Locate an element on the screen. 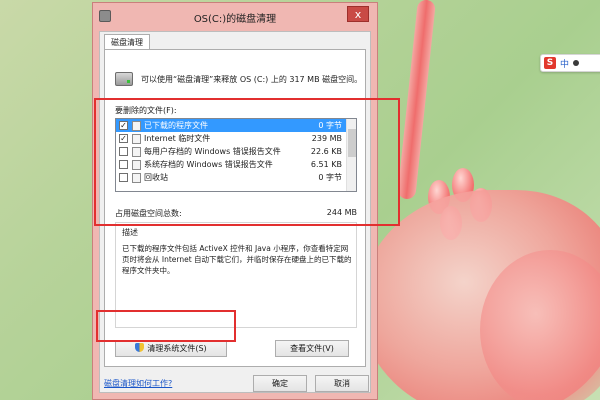 This screenshot has width=600, height=400. highlight-box-clean-button is located at coordinates (166, 326).